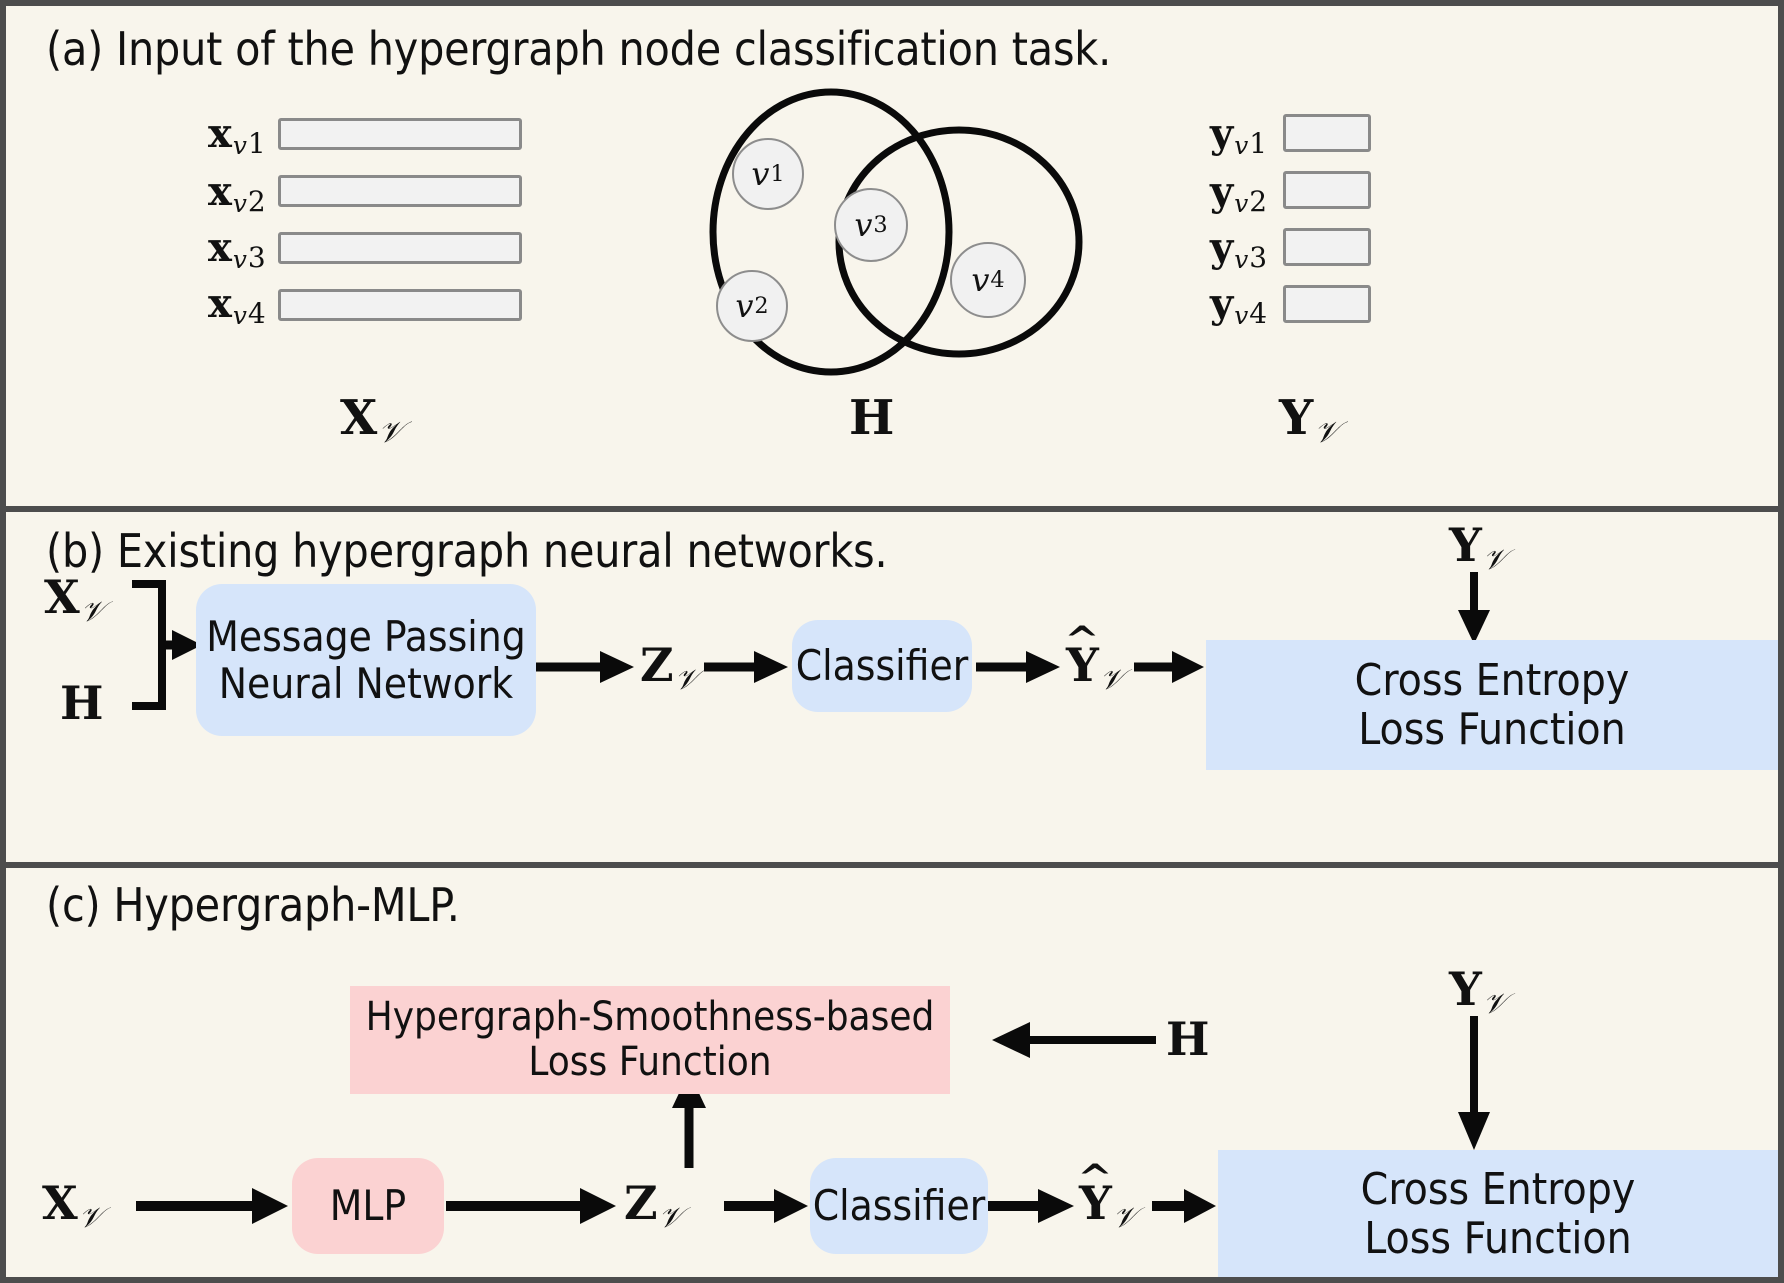 The image size is (1784, 1283). What do you see at coordinates (1492, 729) in the screenshot?
I see `panel-b-loss-line-2: Loss Function` at bounding box center [1492, 729].